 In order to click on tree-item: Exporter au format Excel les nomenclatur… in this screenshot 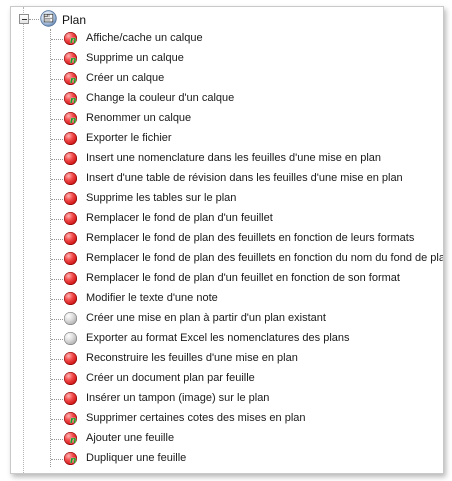, I will do `click(227, 339)`.